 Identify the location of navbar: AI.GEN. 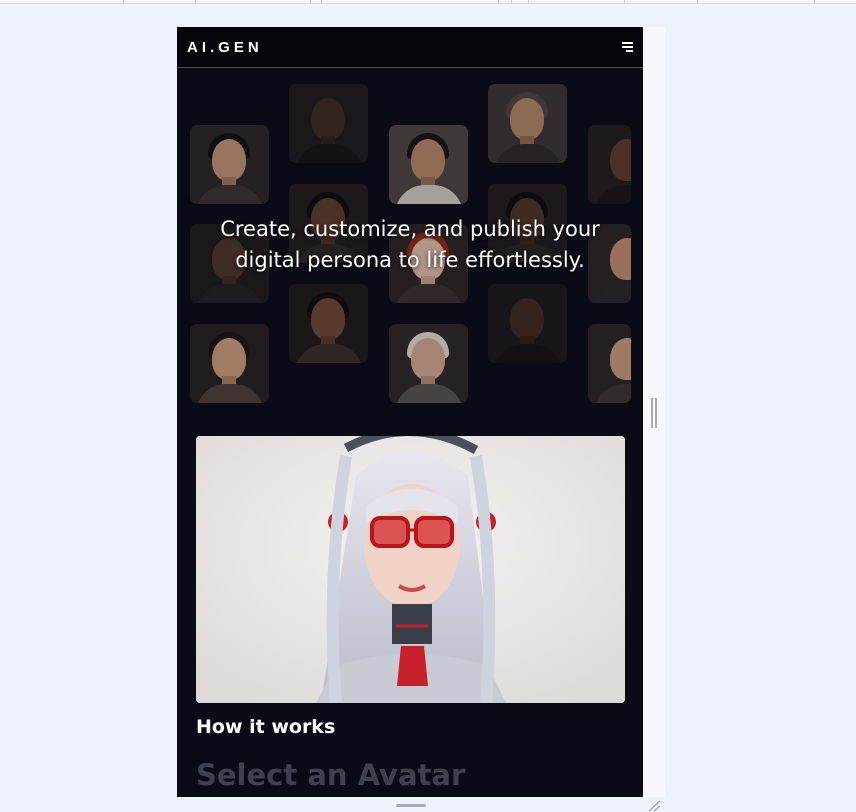
(410, 47).